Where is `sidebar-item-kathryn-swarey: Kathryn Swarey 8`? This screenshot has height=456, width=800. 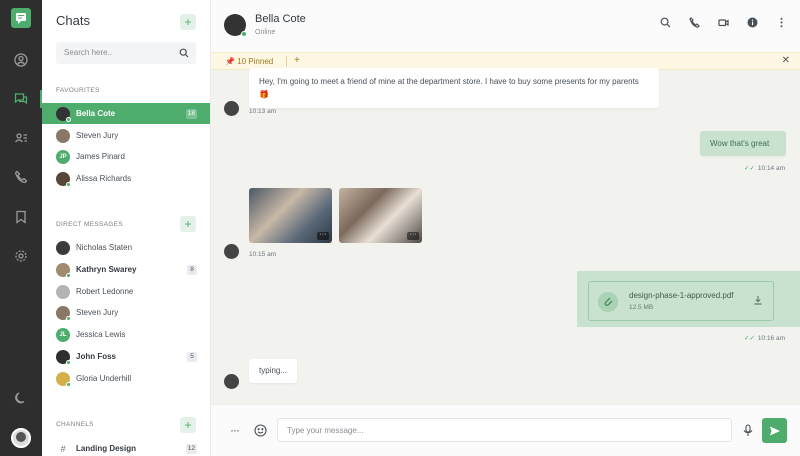 sidebar-item-kathryn-swarey: Kathryn Swarey 8 is located at coordinates (126, 269).